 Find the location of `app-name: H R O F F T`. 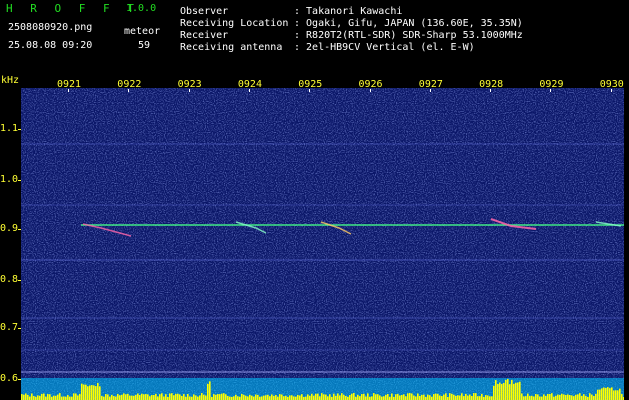

app-name: H R O F F T is located at coordinates (73, 8).